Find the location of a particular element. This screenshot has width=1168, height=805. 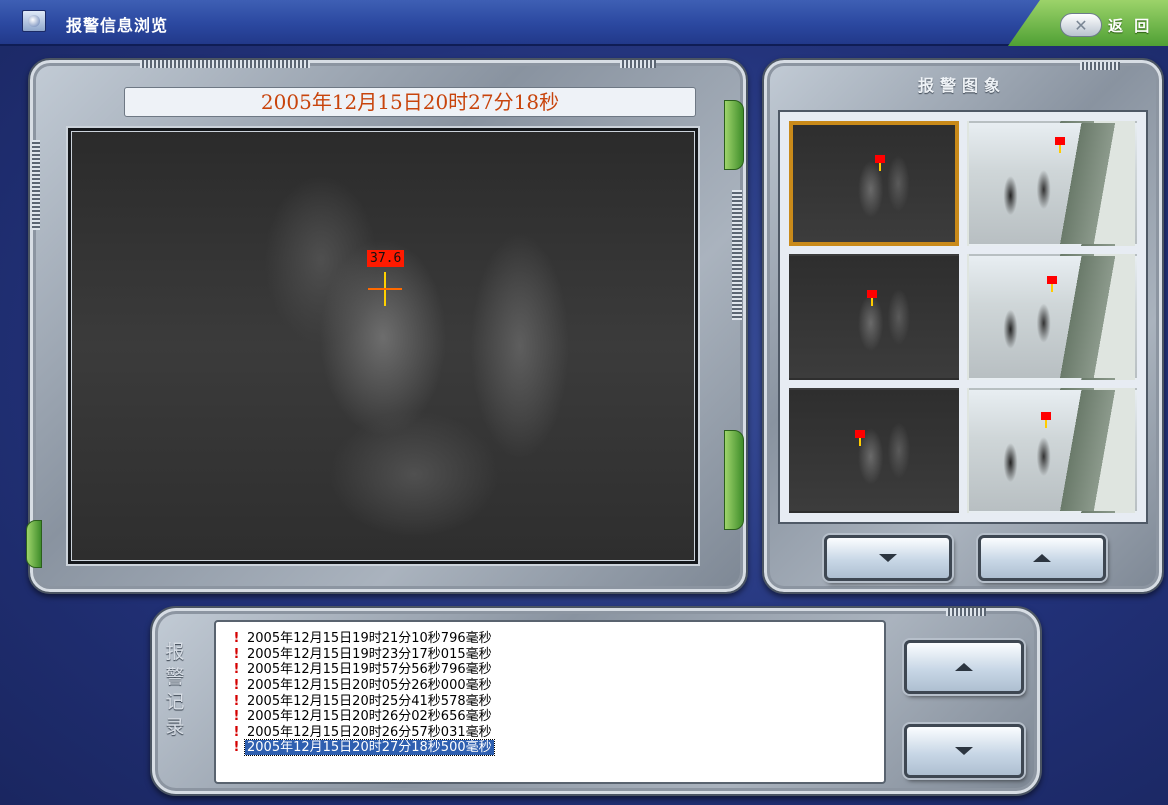

log-label-char: 报 is located at coordinates (175, 652).